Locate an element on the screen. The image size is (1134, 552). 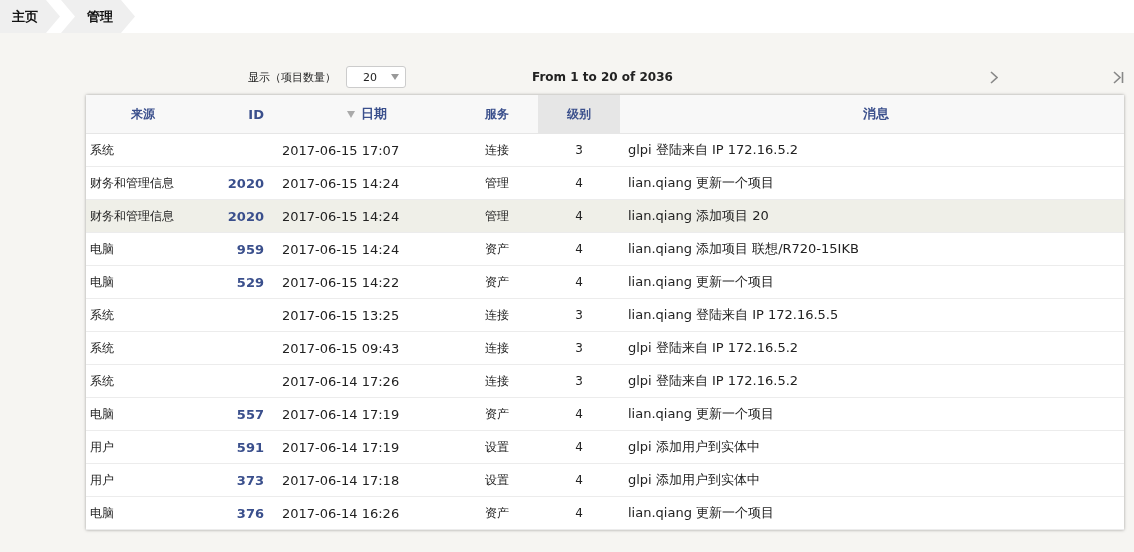
table-row: 财务和管理信息 2020 2017-06-15 14:24 管理 4 lian.qiang 更新一个项目 is located at coordinates (605, 183).